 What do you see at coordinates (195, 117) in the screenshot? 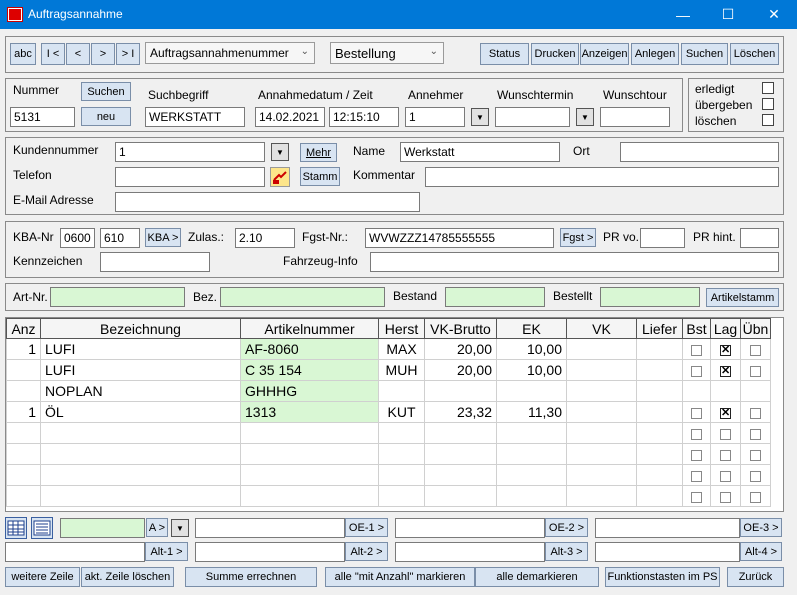
I see `suchbegriff-input: WERKSTATT` at bounding box center [195, 117].